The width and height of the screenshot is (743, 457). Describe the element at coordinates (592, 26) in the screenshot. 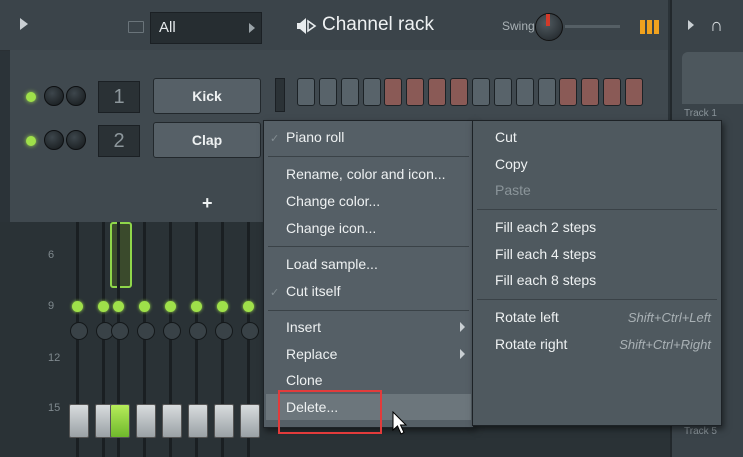

I see `swing-slider` at that location.